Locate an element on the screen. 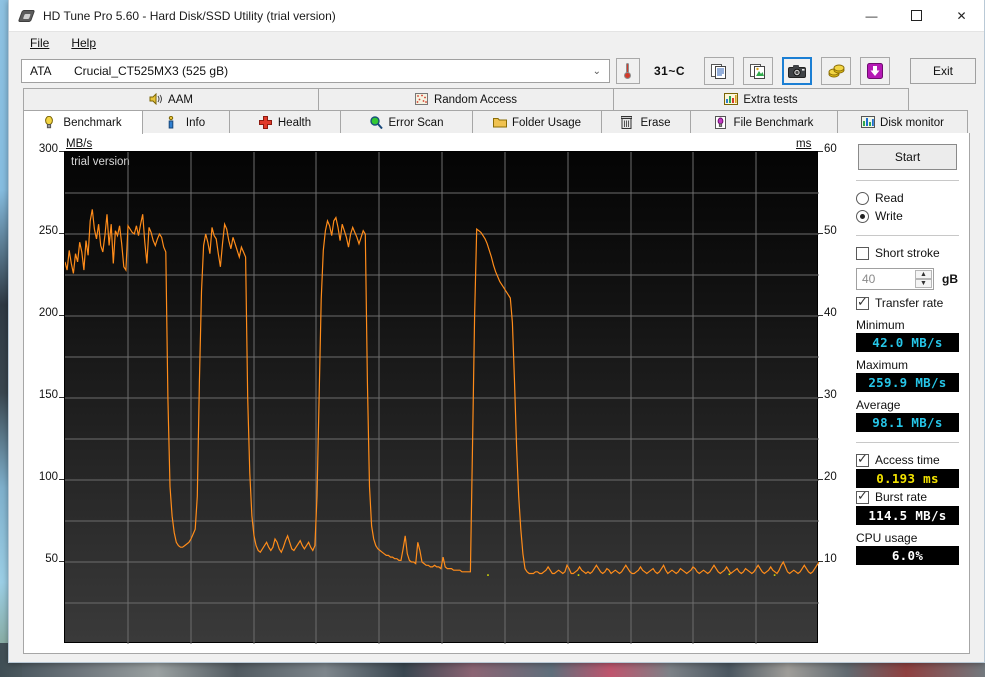  start-button: Start is located at coordinates (907, 157).